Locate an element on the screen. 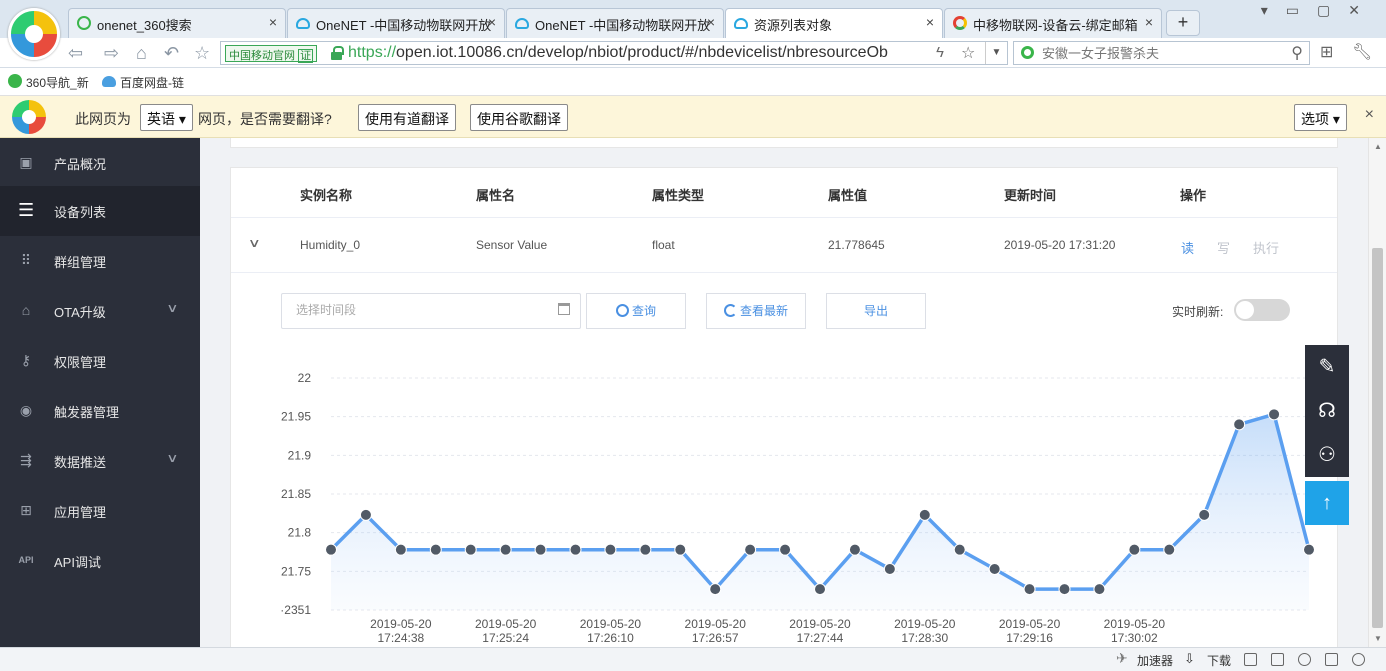 The width and height of the screenshot is (1386, 671). back-to-top-icon: ↑ is located at coordinates (1327, 503).